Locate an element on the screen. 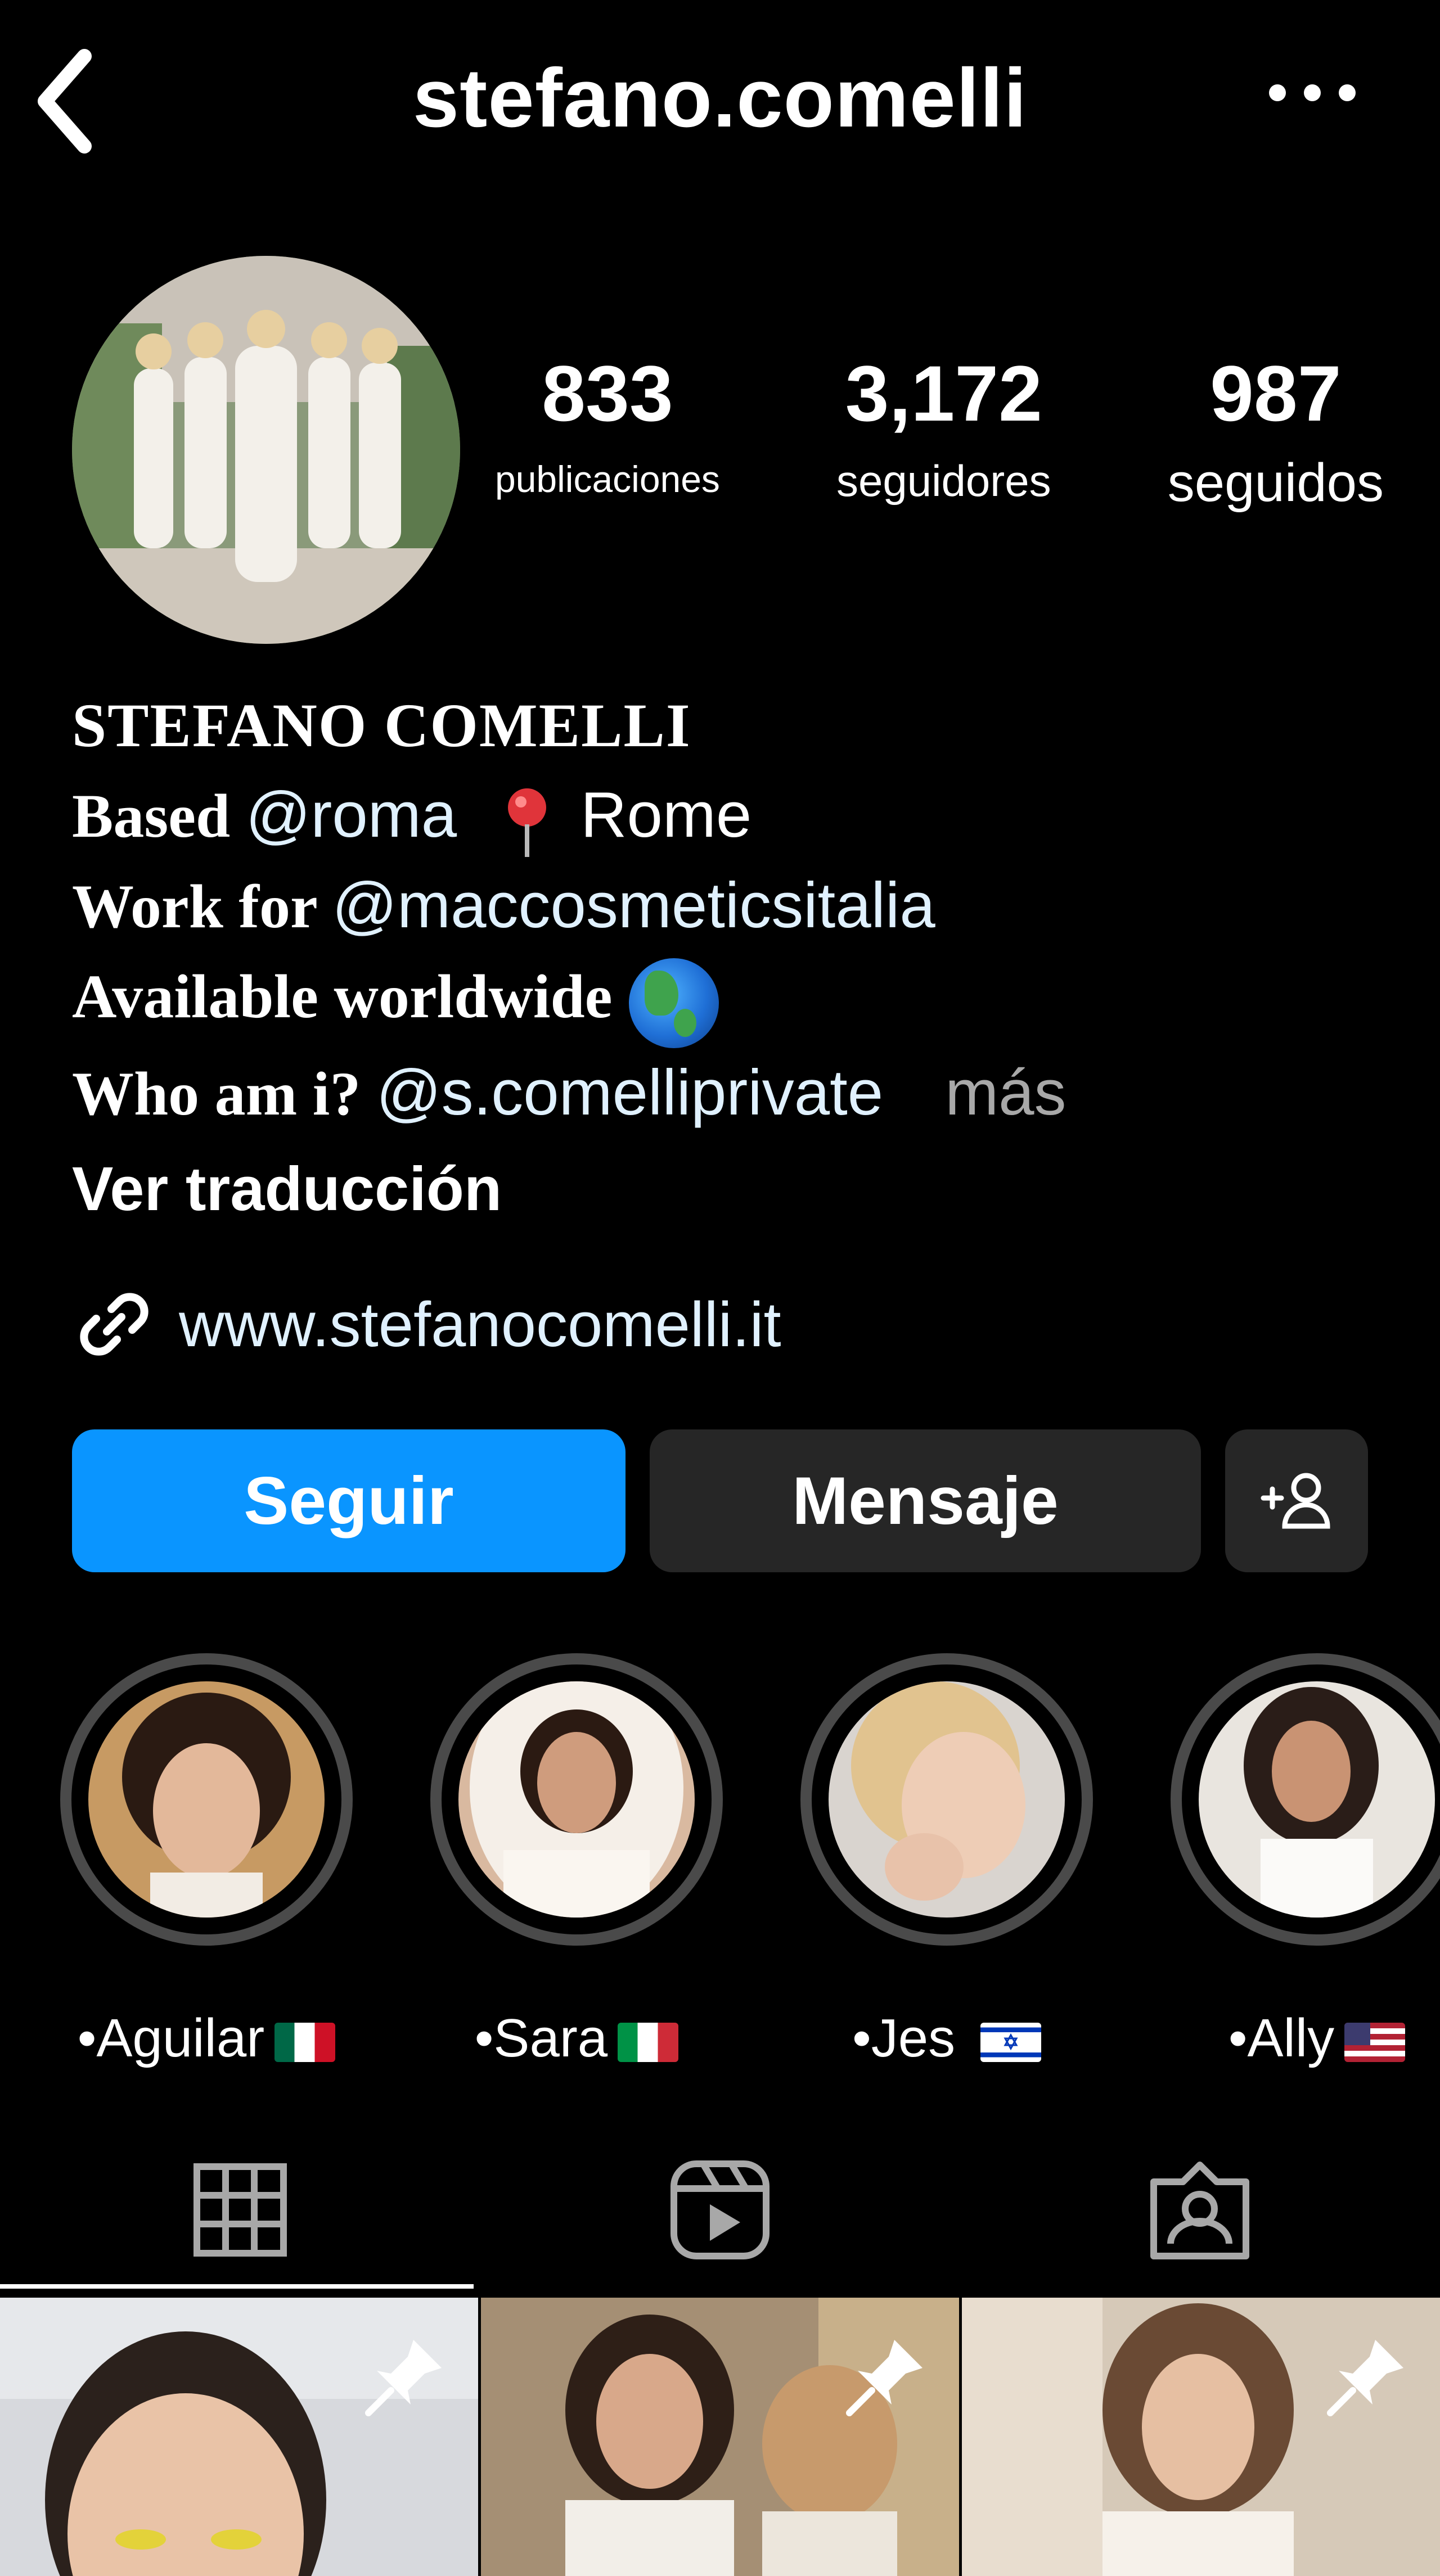  message-button: Mensaje is located at coordinates (925, 1500).